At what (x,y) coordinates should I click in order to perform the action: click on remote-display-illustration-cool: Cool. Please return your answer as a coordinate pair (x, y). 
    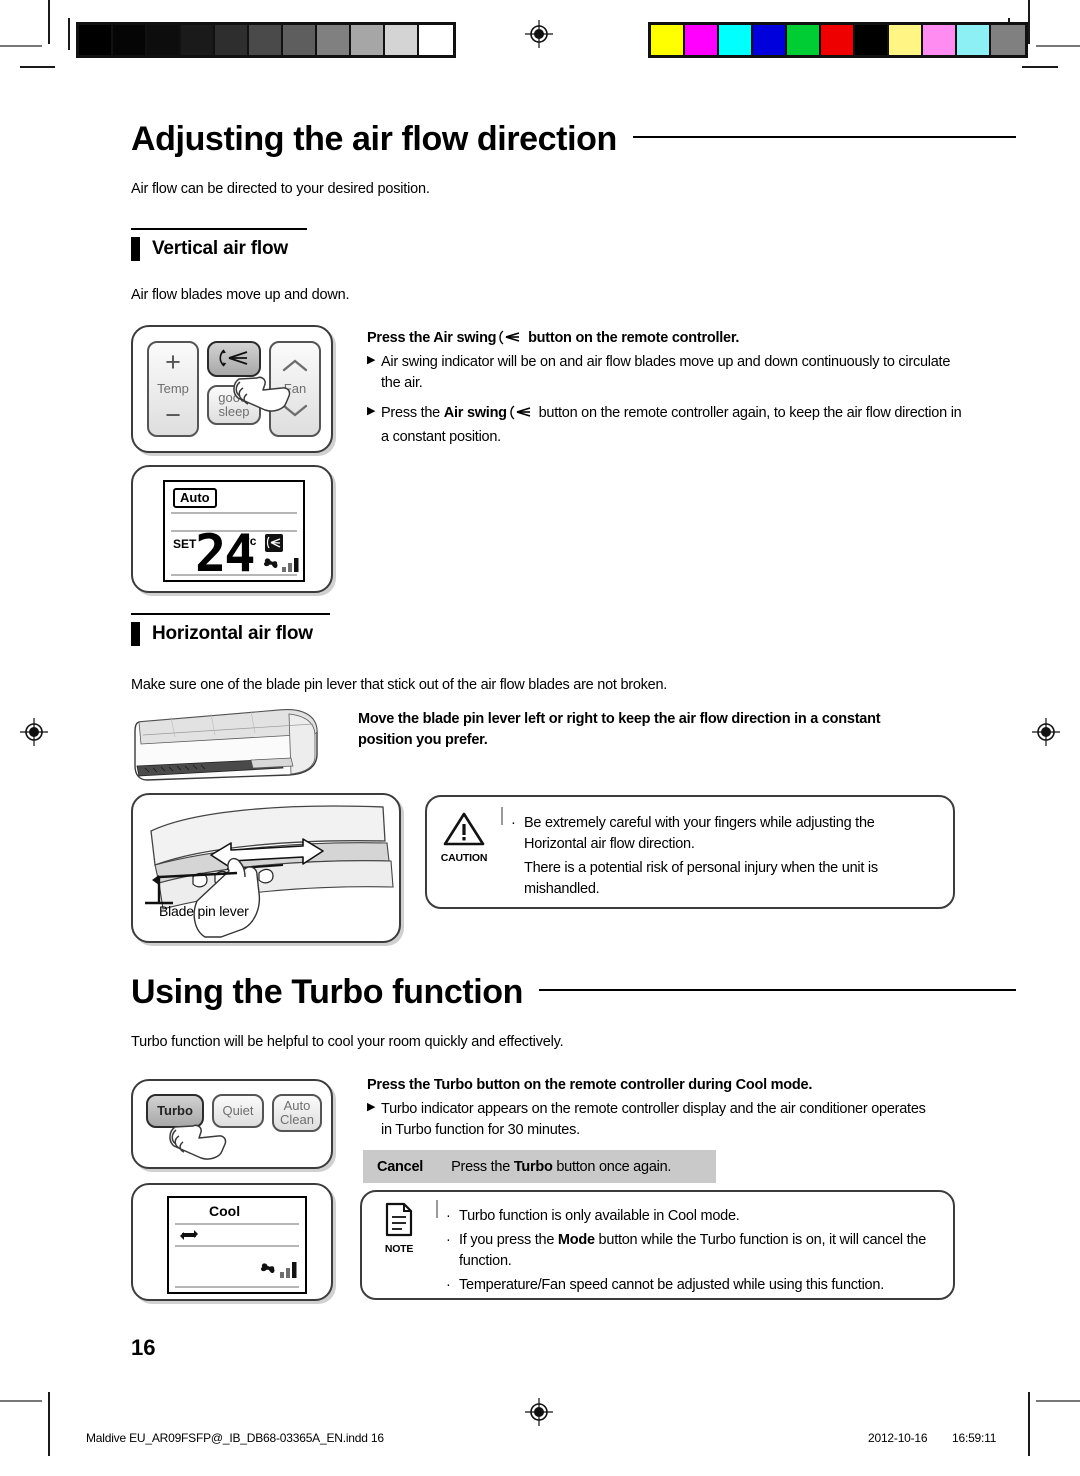
    Looking at the image, I should click on (232, 1242).